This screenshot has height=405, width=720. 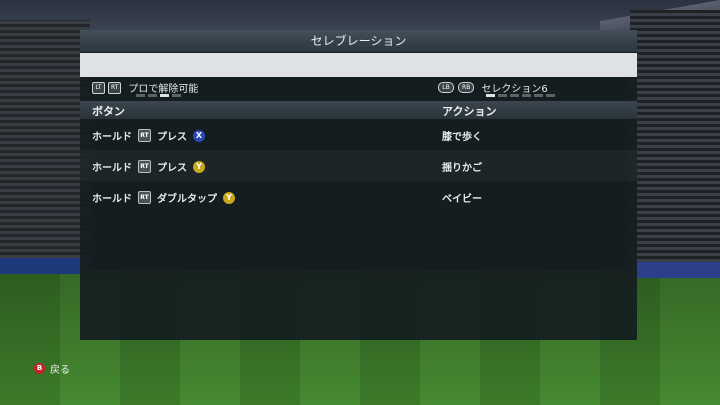 I want to click on x-button-icon: X, so click(x=199, y=135).